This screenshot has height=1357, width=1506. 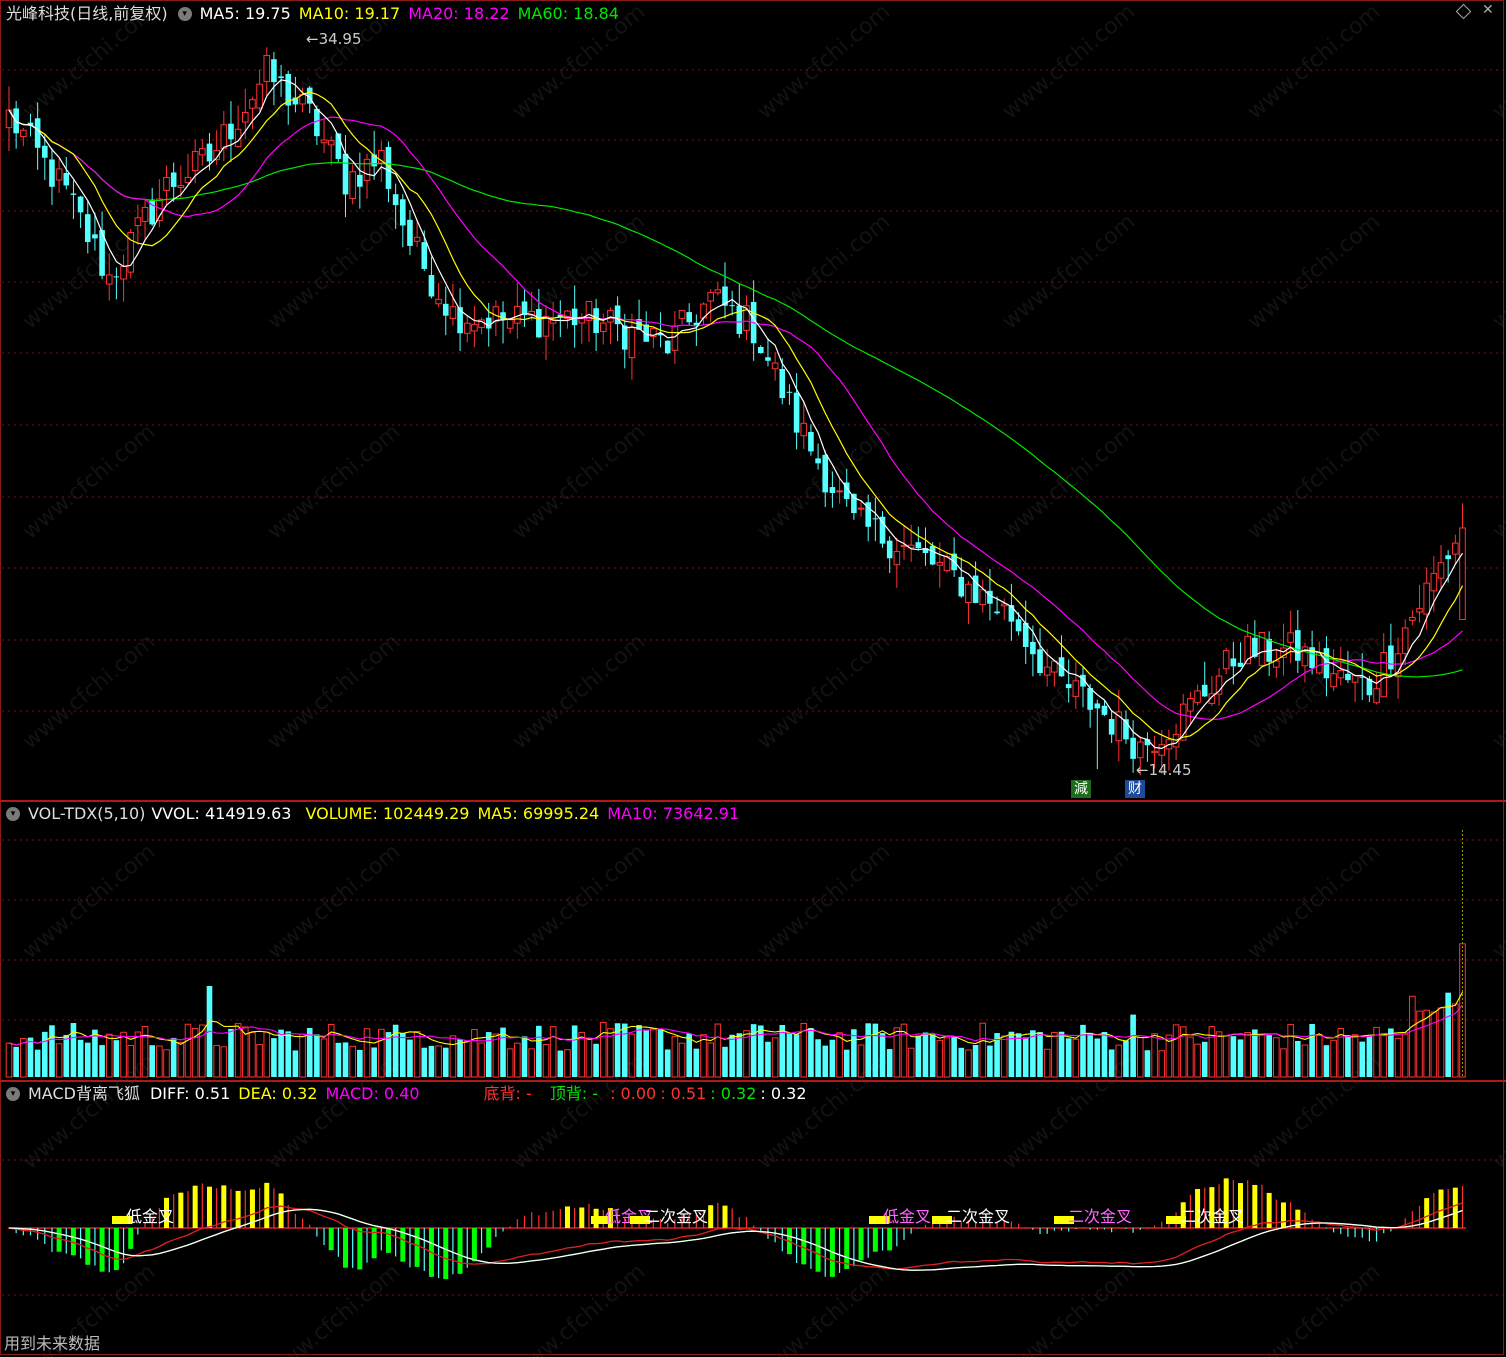 What do you see at coordinates (1081, 789) in the screenshot?
I see `reduce-tag: 減` at bounding box center [1081, 789].